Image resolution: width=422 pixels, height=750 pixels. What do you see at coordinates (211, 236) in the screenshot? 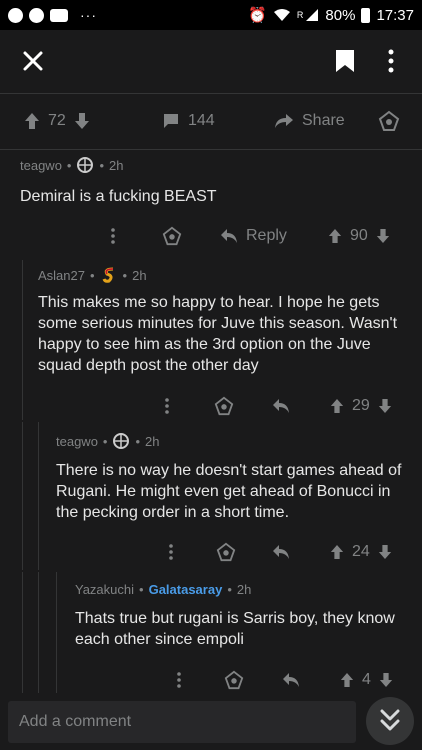
I see `comment-actions: Reply 90` at bounding box center [211, 236].